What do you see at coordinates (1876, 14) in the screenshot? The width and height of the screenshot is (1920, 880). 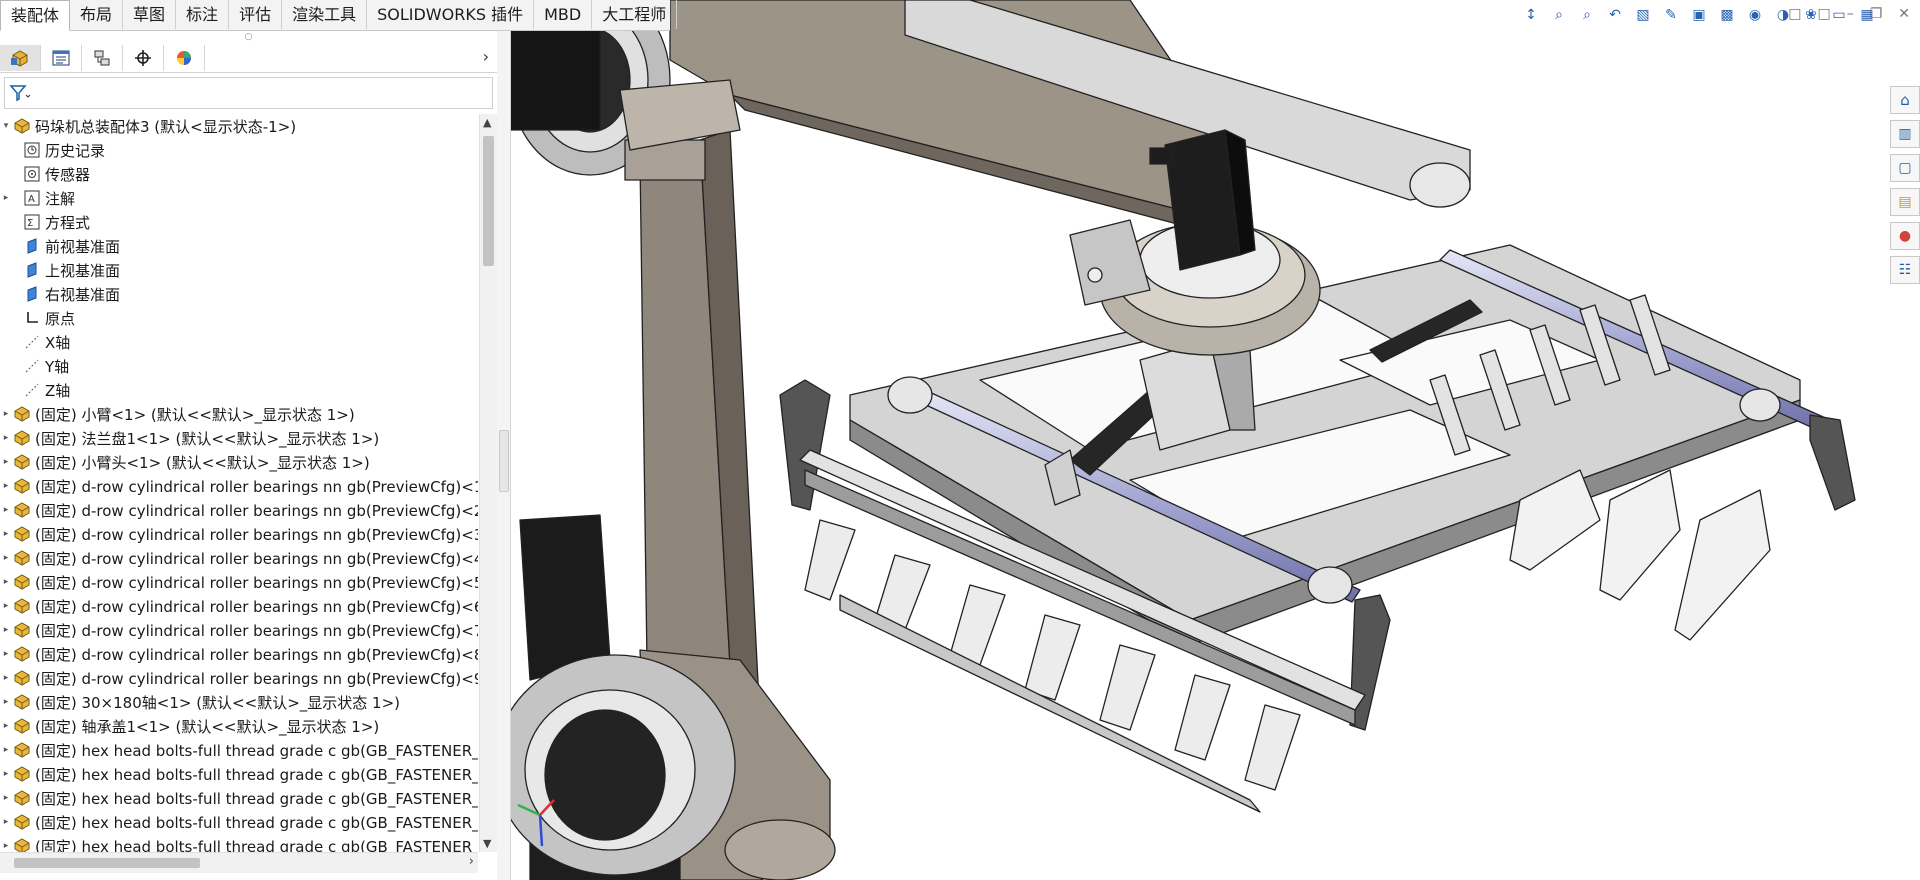 I see `restore-icon: ❐` at bounding box center [1876, 14].